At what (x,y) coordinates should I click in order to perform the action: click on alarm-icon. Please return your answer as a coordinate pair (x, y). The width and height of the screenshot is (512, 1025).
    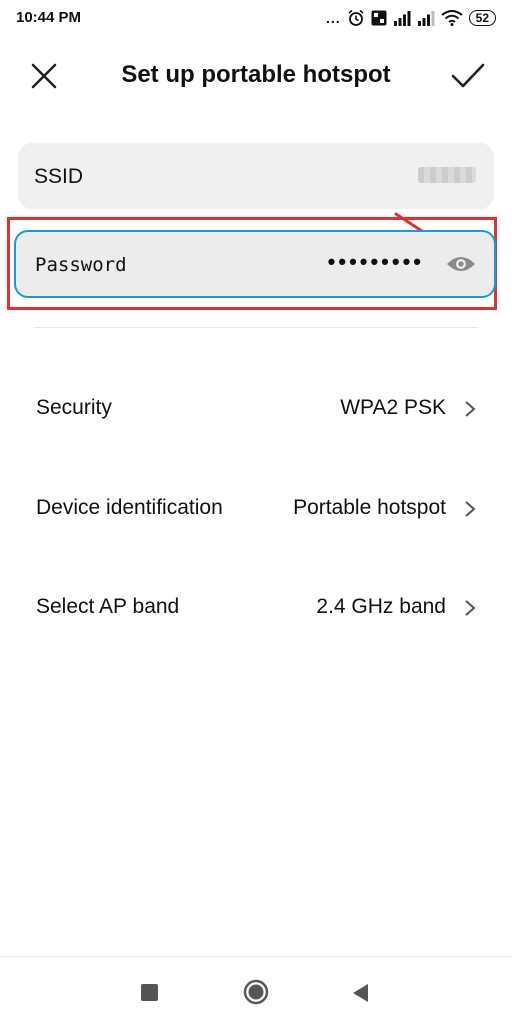
    Looking at the image, I should click on (356, 17).